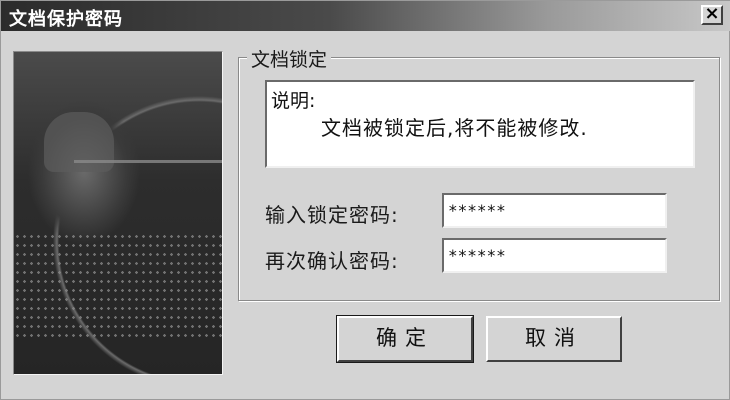 The image size is (730, 400). I want to click on close-button: ×, so click(712, 15).